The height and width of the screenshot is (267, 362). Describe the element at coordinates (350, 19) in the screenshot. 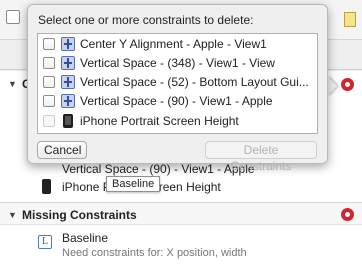

I see `file-icon` at that location.